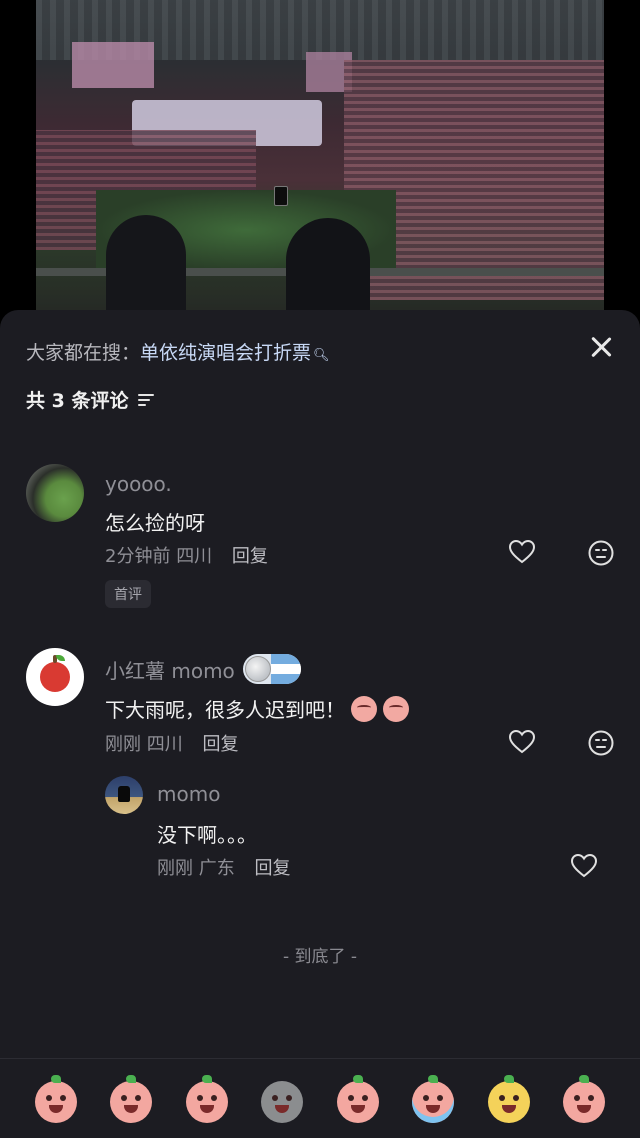  Describe the element at coordinates (146, 400) in the screenshot. I see `filter-icon` at that location.